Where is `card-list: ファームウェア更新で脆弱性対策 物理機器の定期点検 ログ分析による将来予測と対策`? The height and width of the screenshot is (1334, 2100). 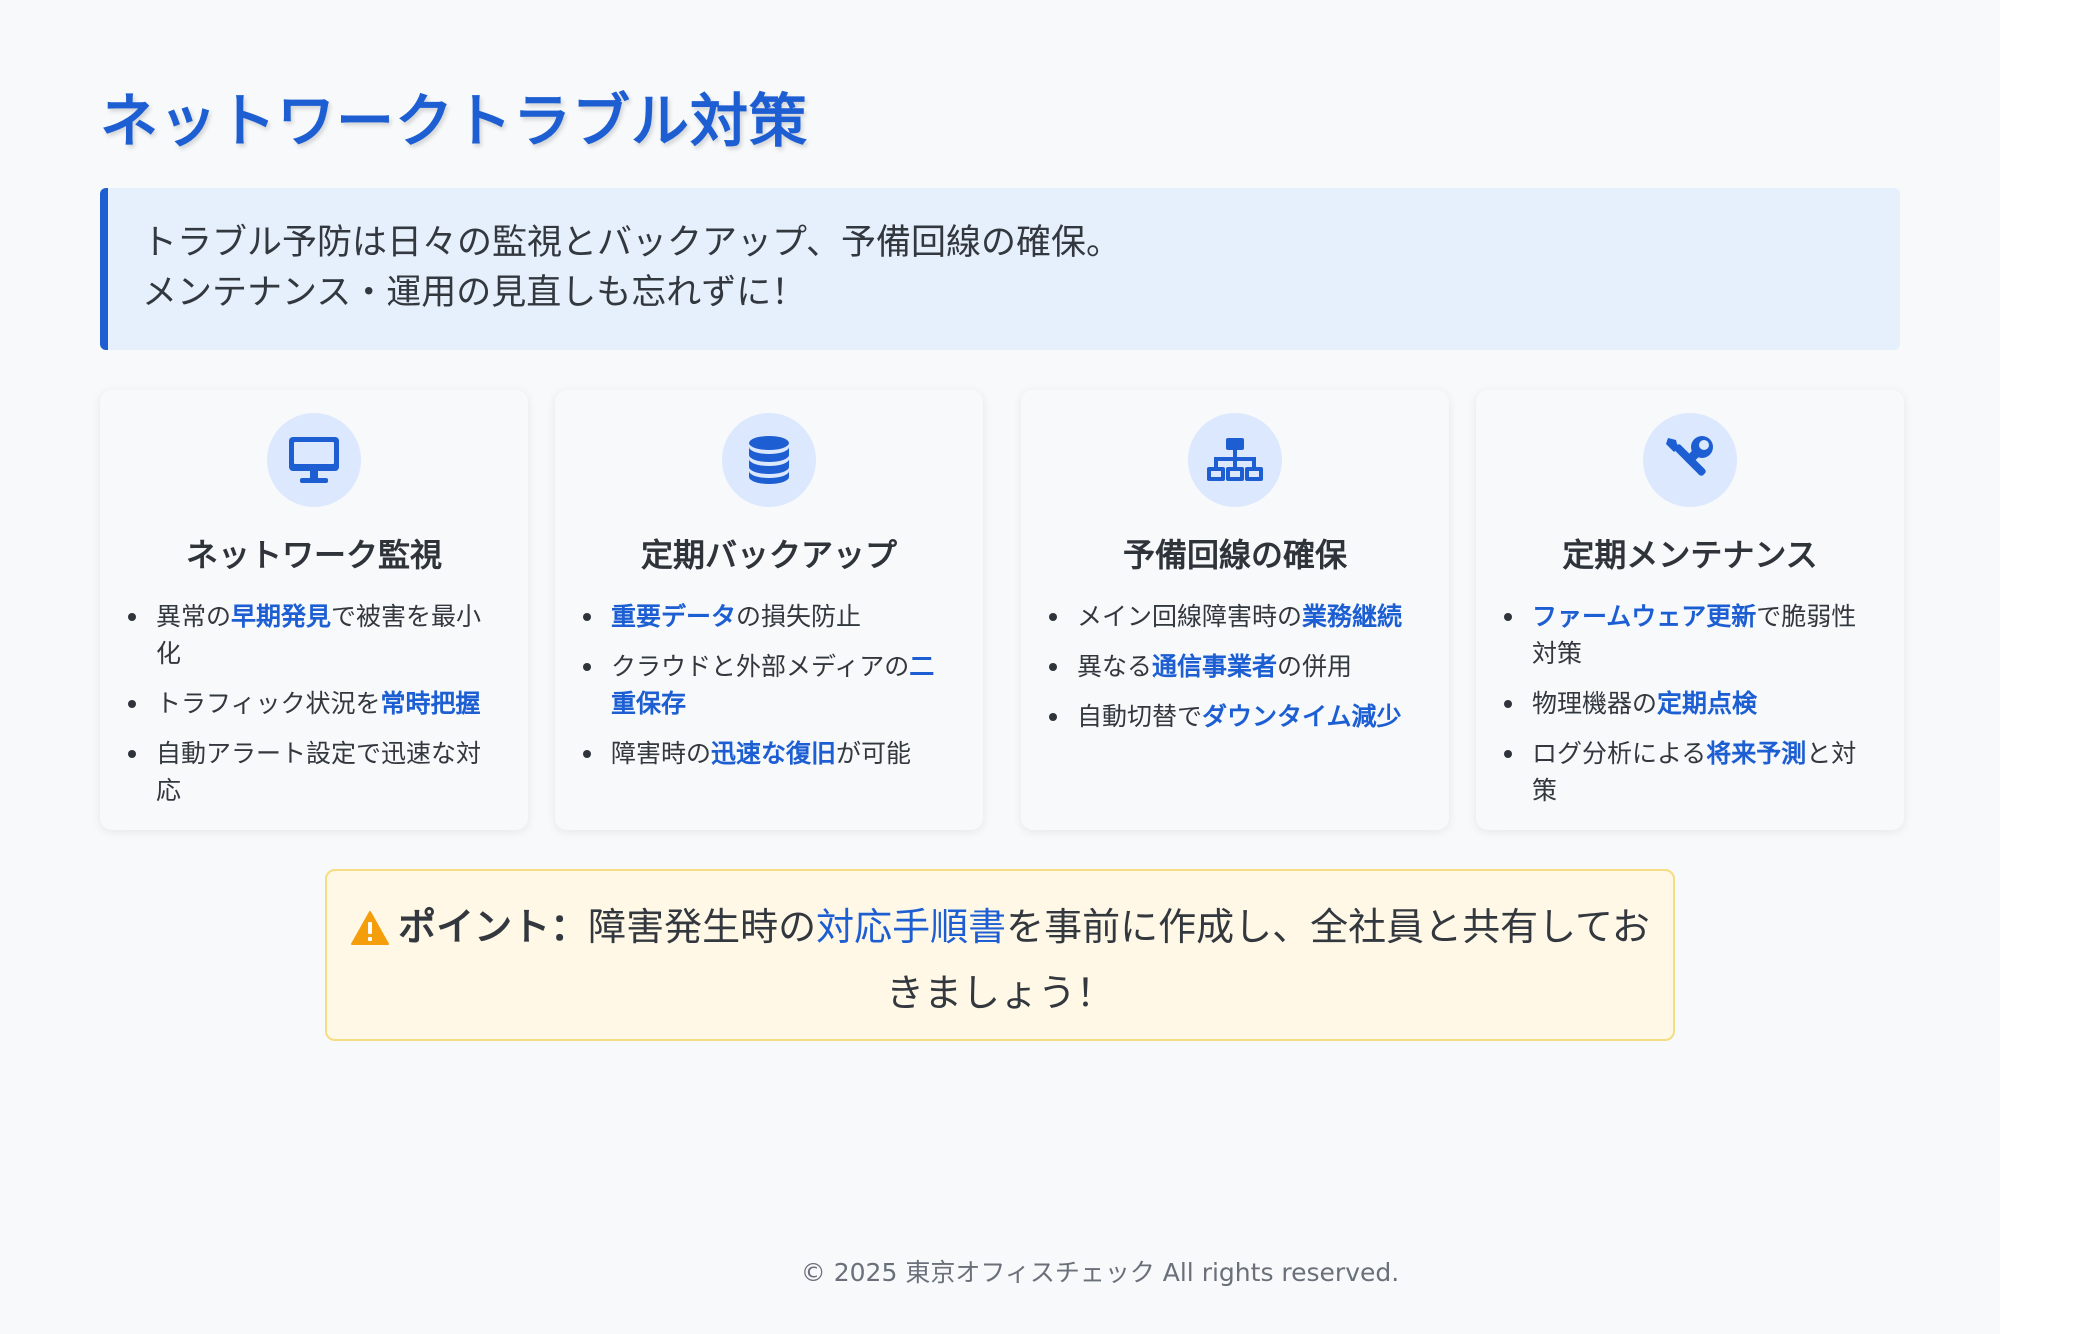
card-list: ファームウェア更新で脆弱性対策 物理機器の定期点検 ログ分析による将来予測と対策 is located at coordinates (1688, 710).